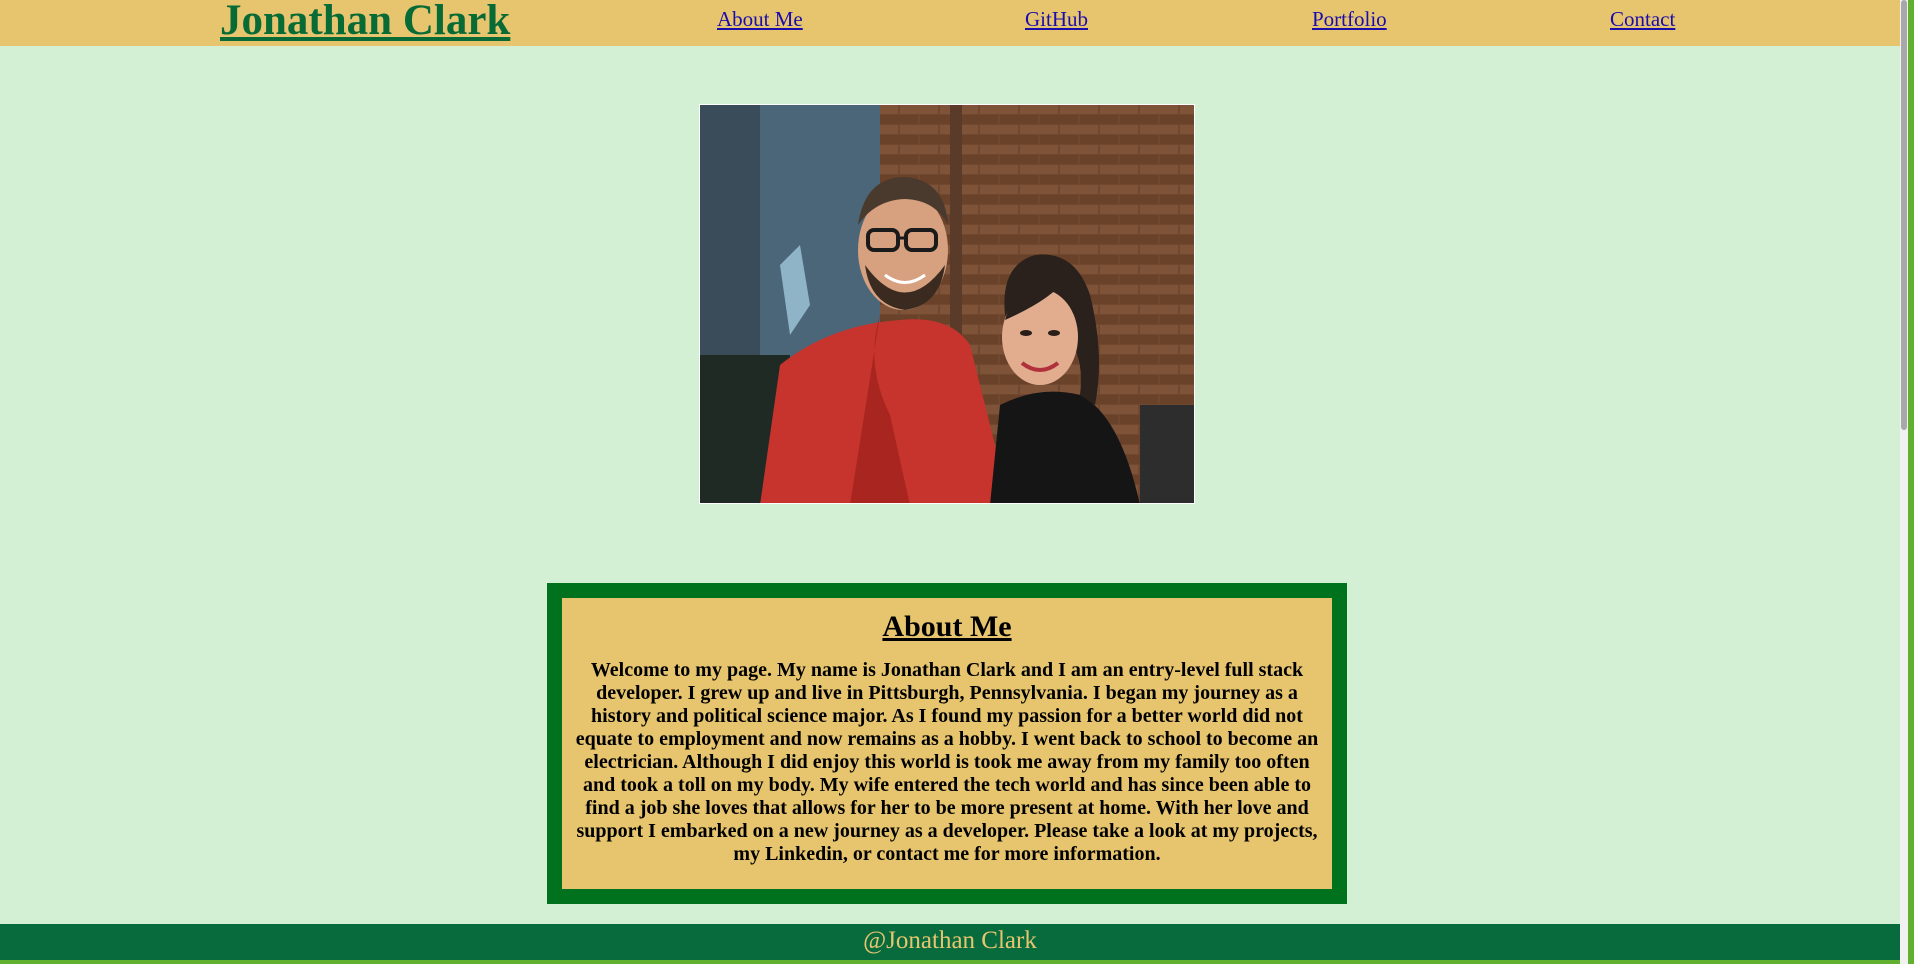 The image size is (1914, 964). I want to click on brand-link: Jonathan Clark, so click(365, 22).